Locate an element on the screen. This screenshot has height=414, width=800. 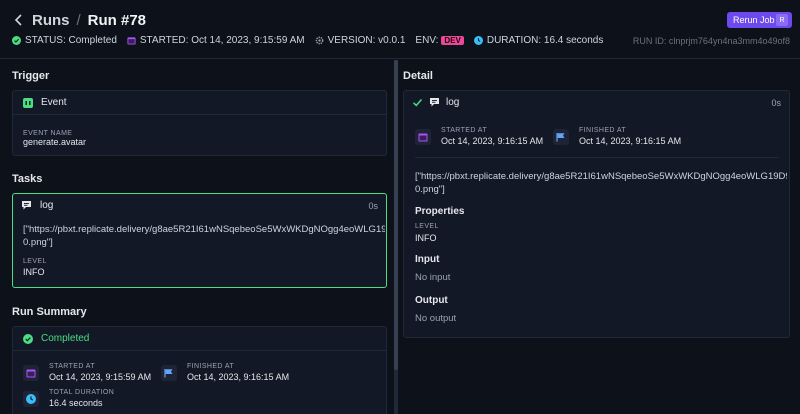
summary-section-title: Run Summary is located at coordinates (49, 312).